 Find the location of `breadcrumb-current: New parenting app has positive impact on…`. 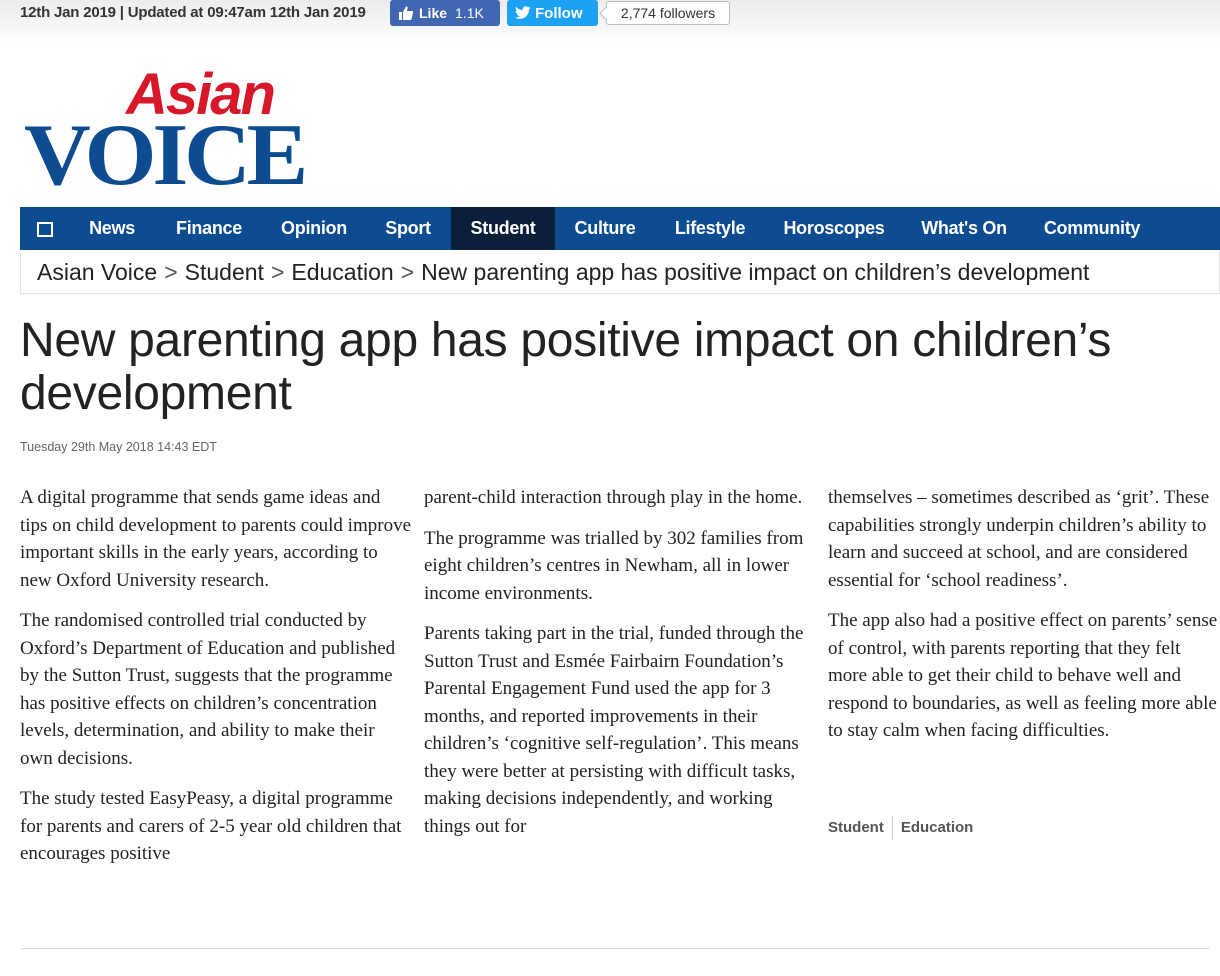

breadcrumb-current: New parenting app has positive impact on… is located at coordinates (755, 272).